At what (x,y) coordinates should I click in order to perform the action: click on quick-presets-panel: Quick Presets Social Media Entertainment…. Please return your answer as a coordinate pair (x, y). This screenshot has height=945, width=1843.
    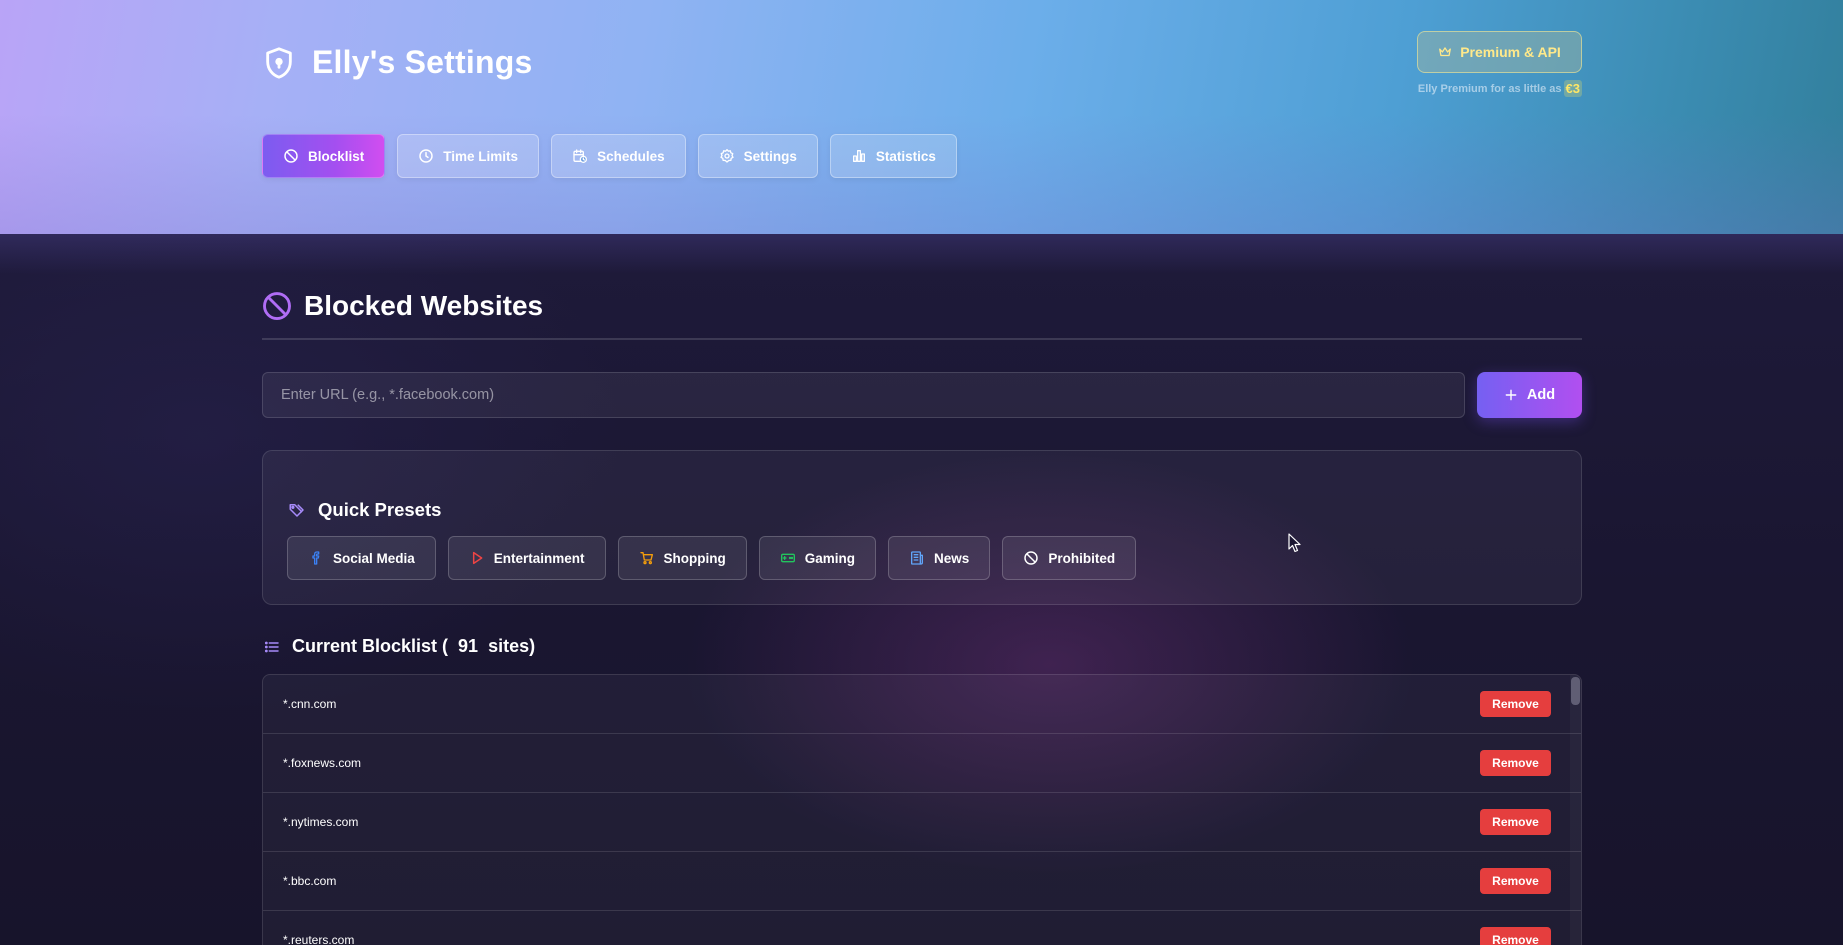
    Looking at the image, I should click on (922, 527).